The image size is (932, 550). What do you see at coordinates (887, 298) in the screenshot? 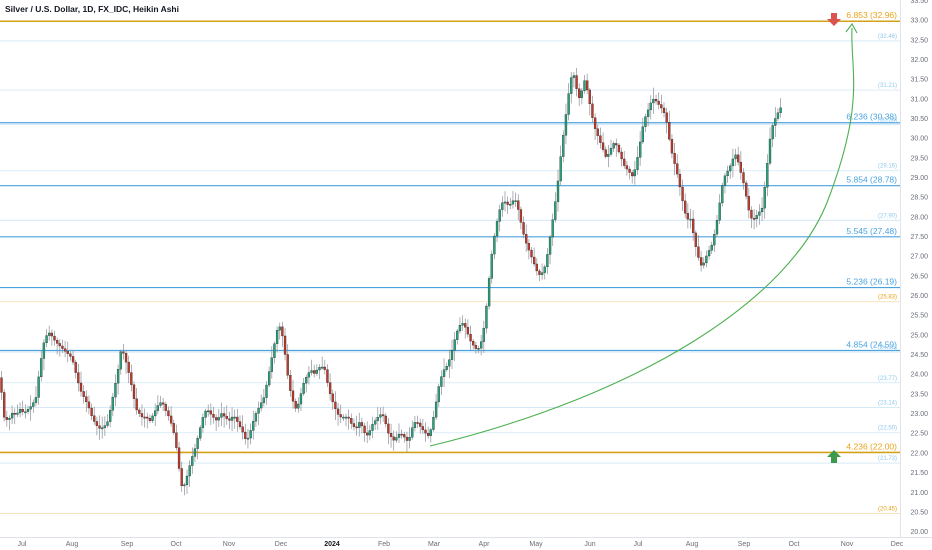
I see `fib-label: (25.83)` at bounding box center [887, 298].